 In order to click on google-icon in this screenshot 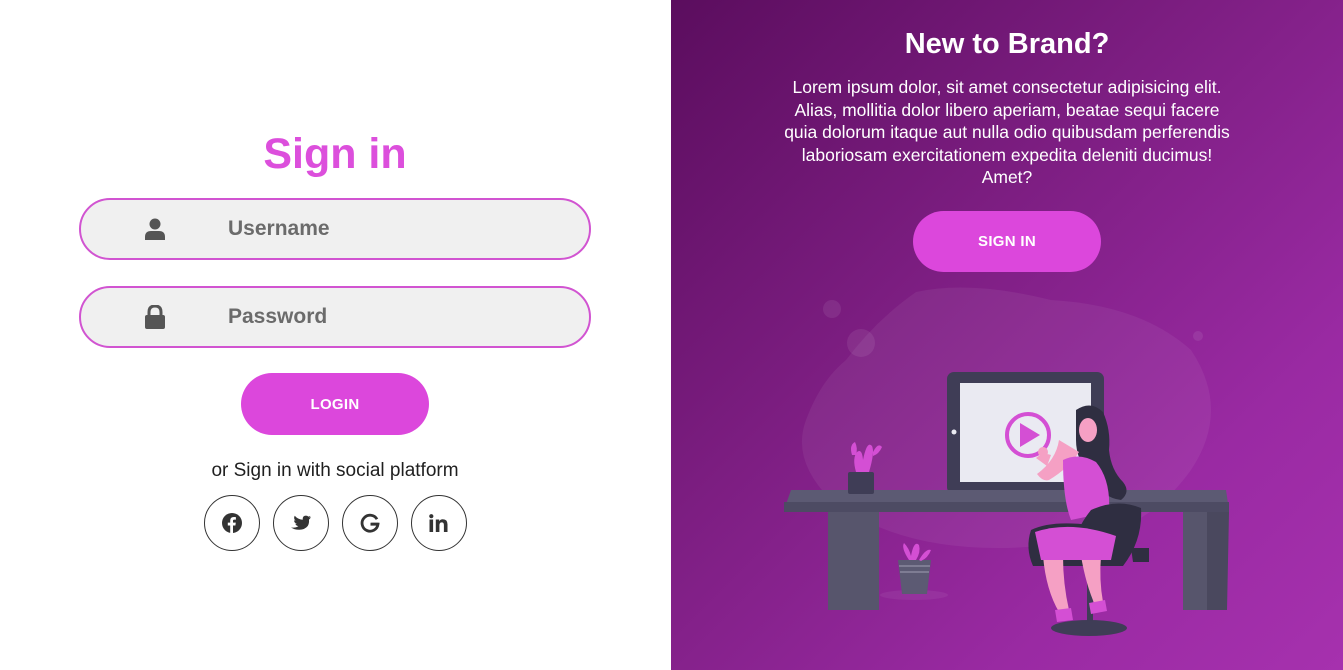, I will do `click(370, 523)`.